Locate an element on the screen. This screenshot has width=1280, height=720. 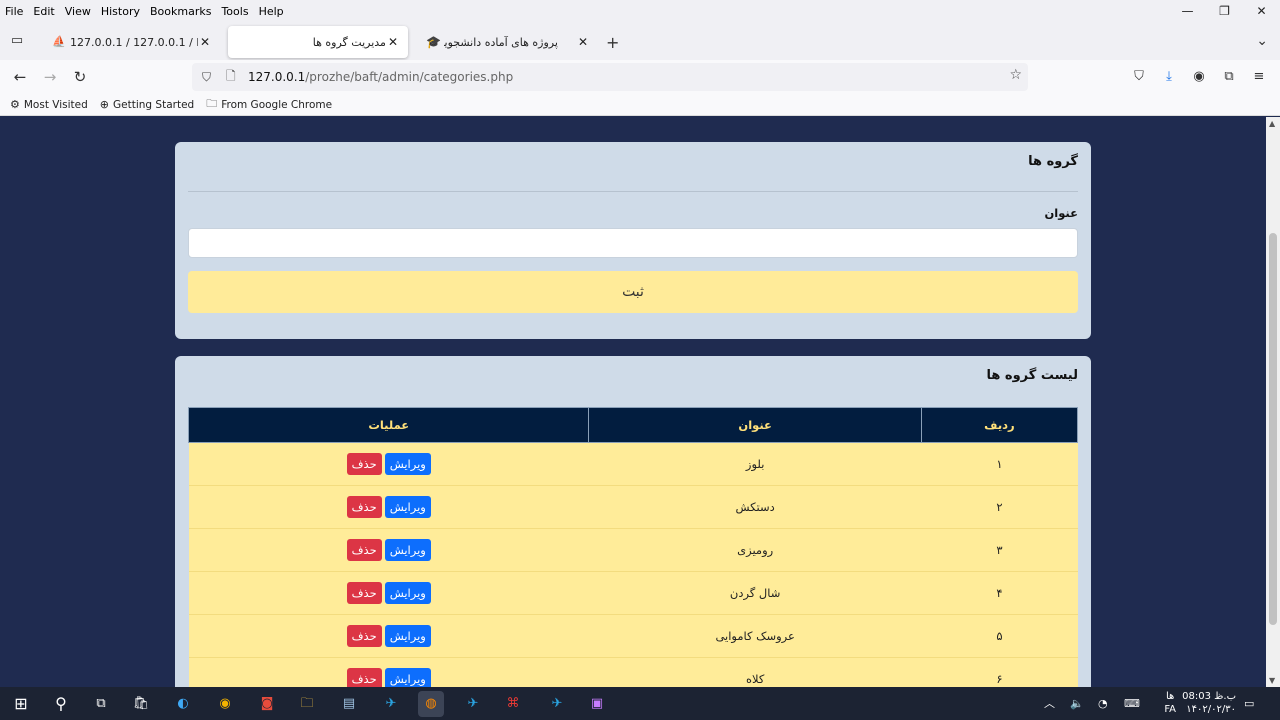
tab-title: مدیریت گروه ها is located at coordinates (349, 42).